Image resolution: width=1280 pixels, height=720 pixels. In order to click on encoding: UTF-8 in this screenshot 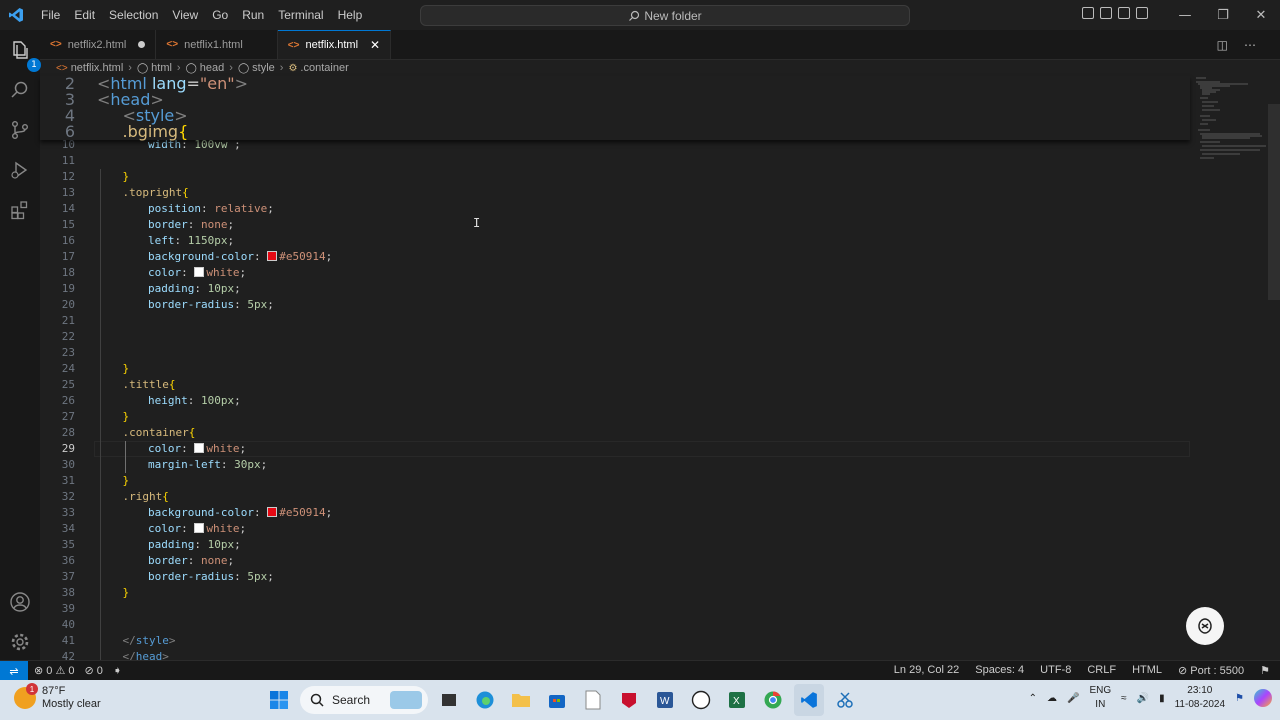, I will do `click(1055, 670)`.